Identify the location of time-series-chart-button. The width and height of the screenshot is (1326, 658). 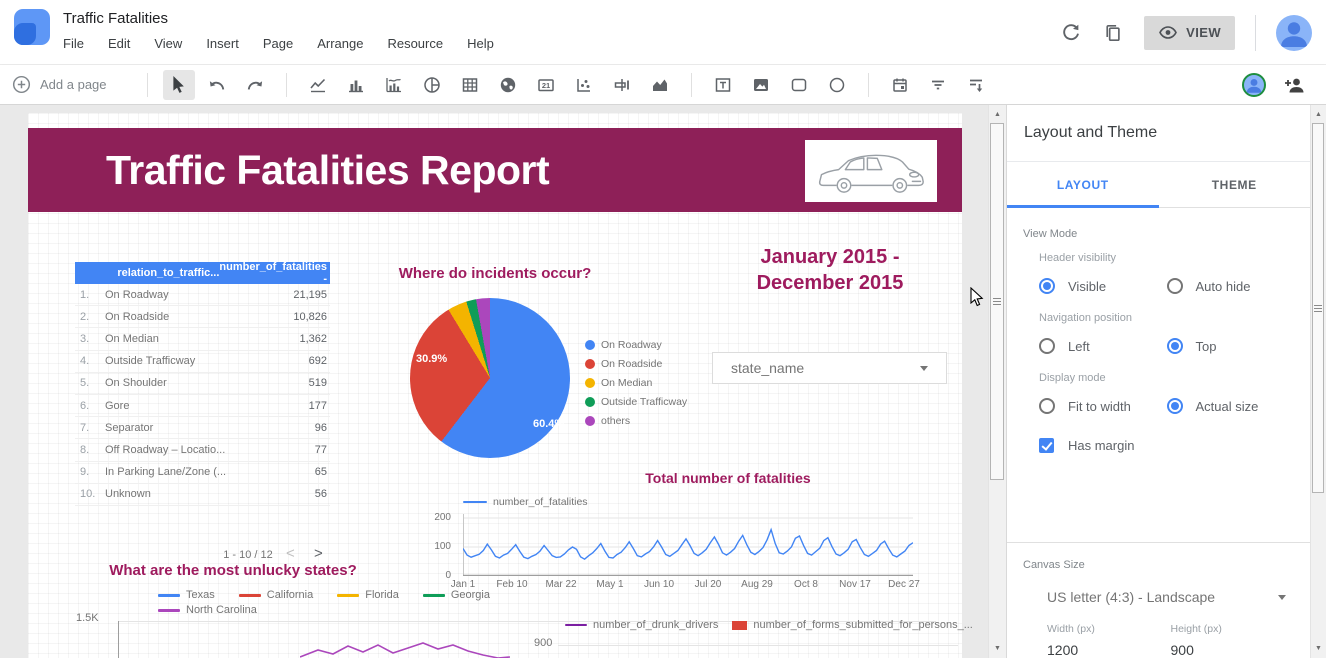
(318, 85).